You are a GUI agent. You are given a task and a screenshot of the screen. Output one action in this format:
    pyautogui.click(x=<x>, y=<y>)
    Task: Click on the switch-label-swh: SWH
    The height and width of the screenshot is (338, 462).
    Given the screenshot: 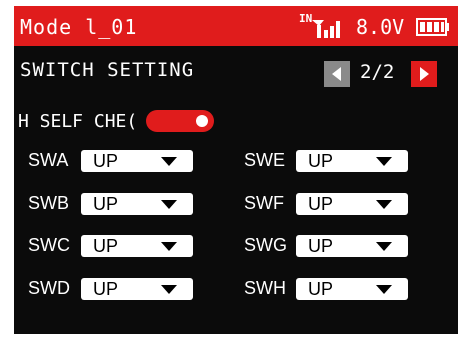 What is the action you would take?
    pyautogui.click(x=265, y=288)
    